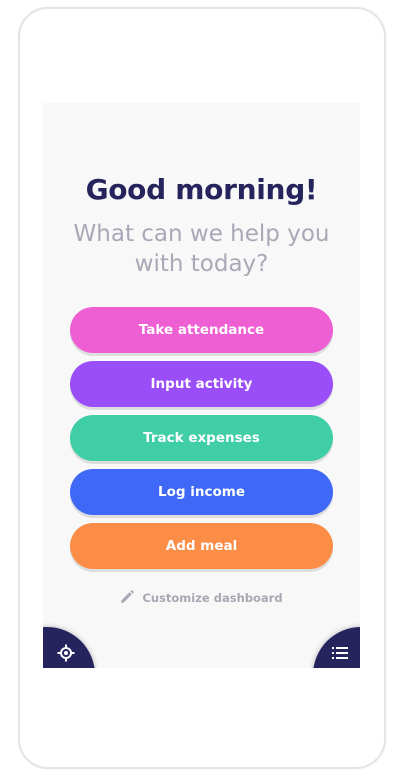 This screenshot has height=782, width=404. Describe the element at coordinates (340, 653) in the screenshot. I see `list-icon` at that location.